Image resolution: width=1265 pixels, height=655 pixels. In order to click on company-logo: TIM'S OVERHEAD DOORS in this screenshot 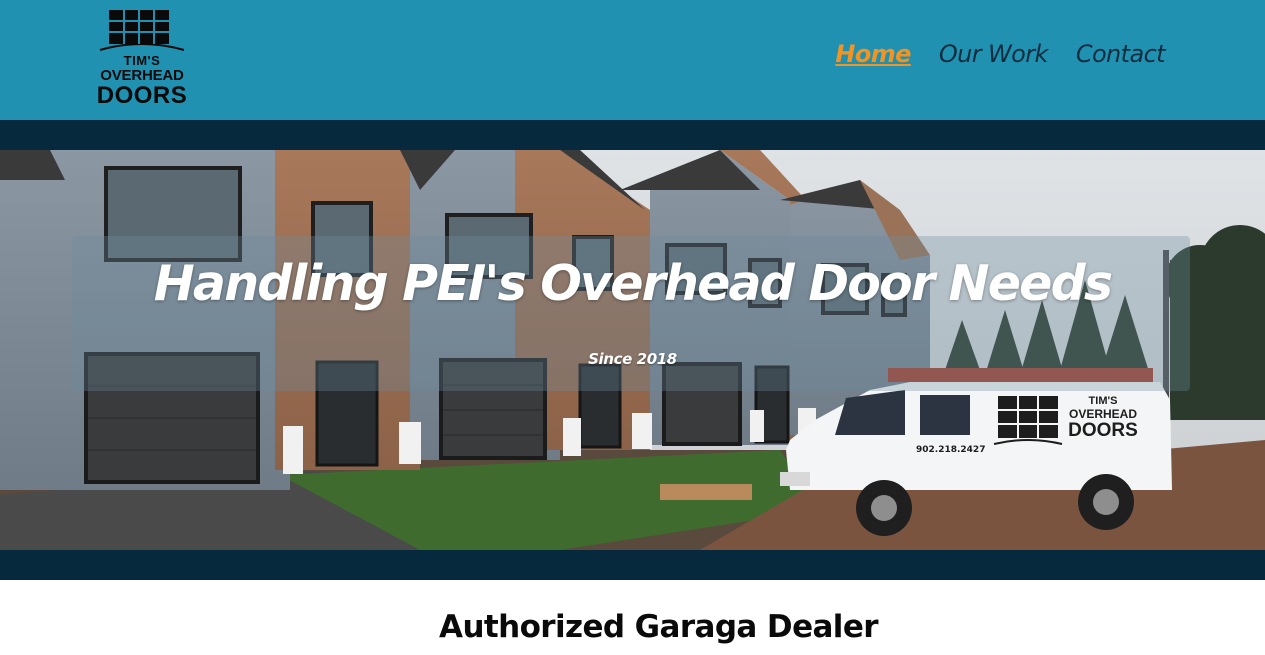, I will do `click(142, 59)`.